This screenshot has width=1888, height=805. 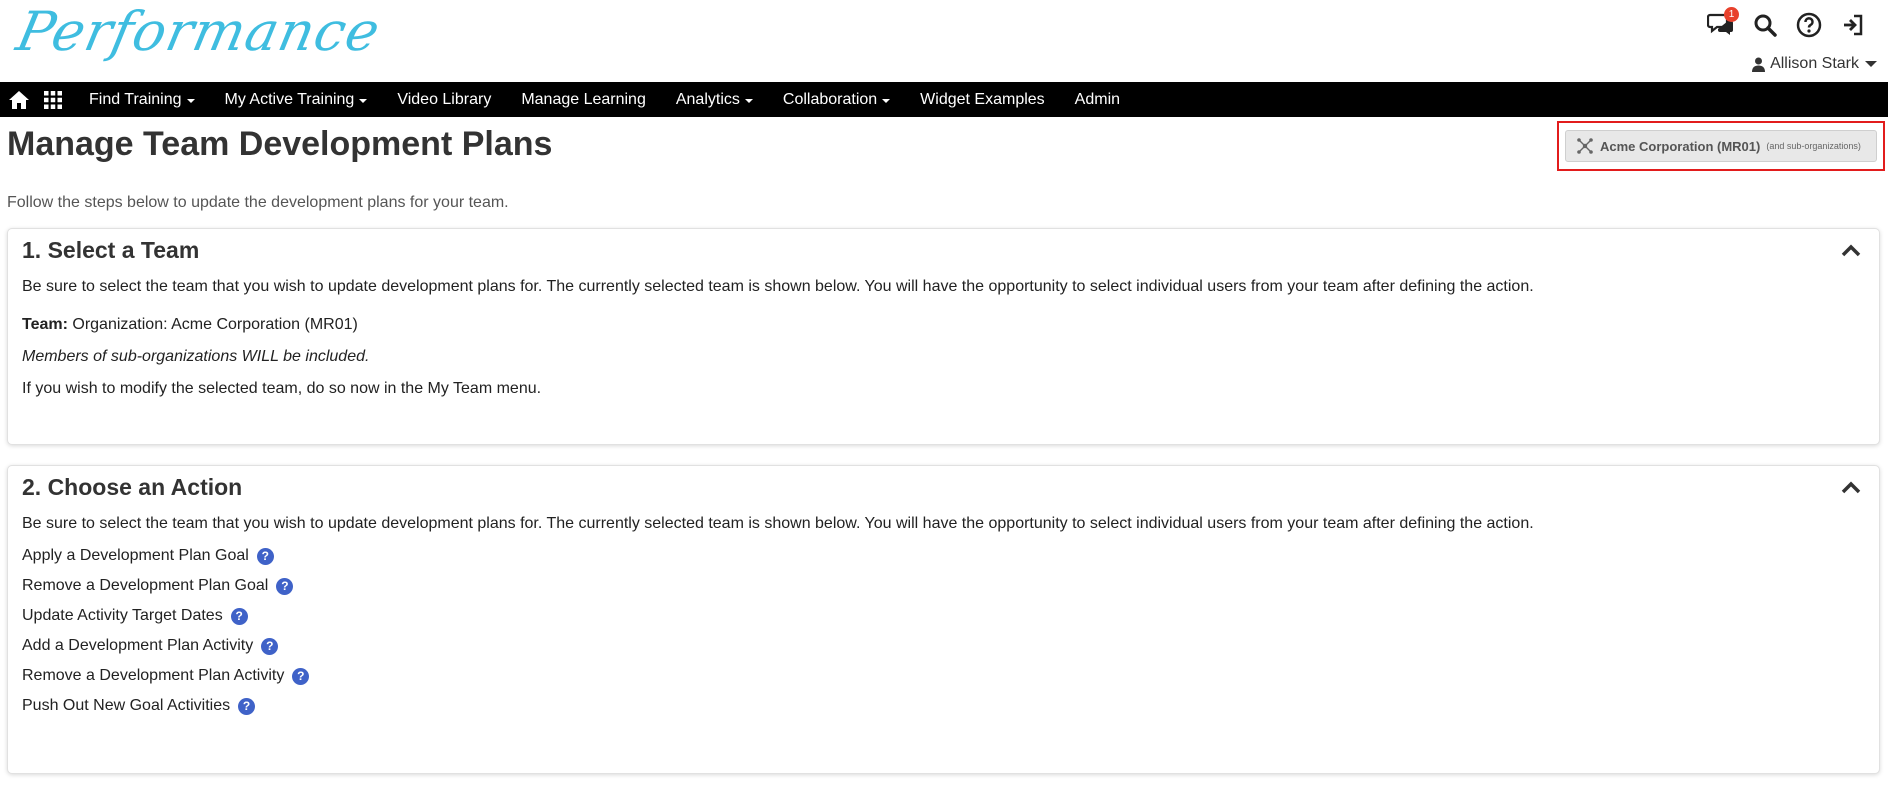 I want to click on home-button, so click(x=19, y=100).